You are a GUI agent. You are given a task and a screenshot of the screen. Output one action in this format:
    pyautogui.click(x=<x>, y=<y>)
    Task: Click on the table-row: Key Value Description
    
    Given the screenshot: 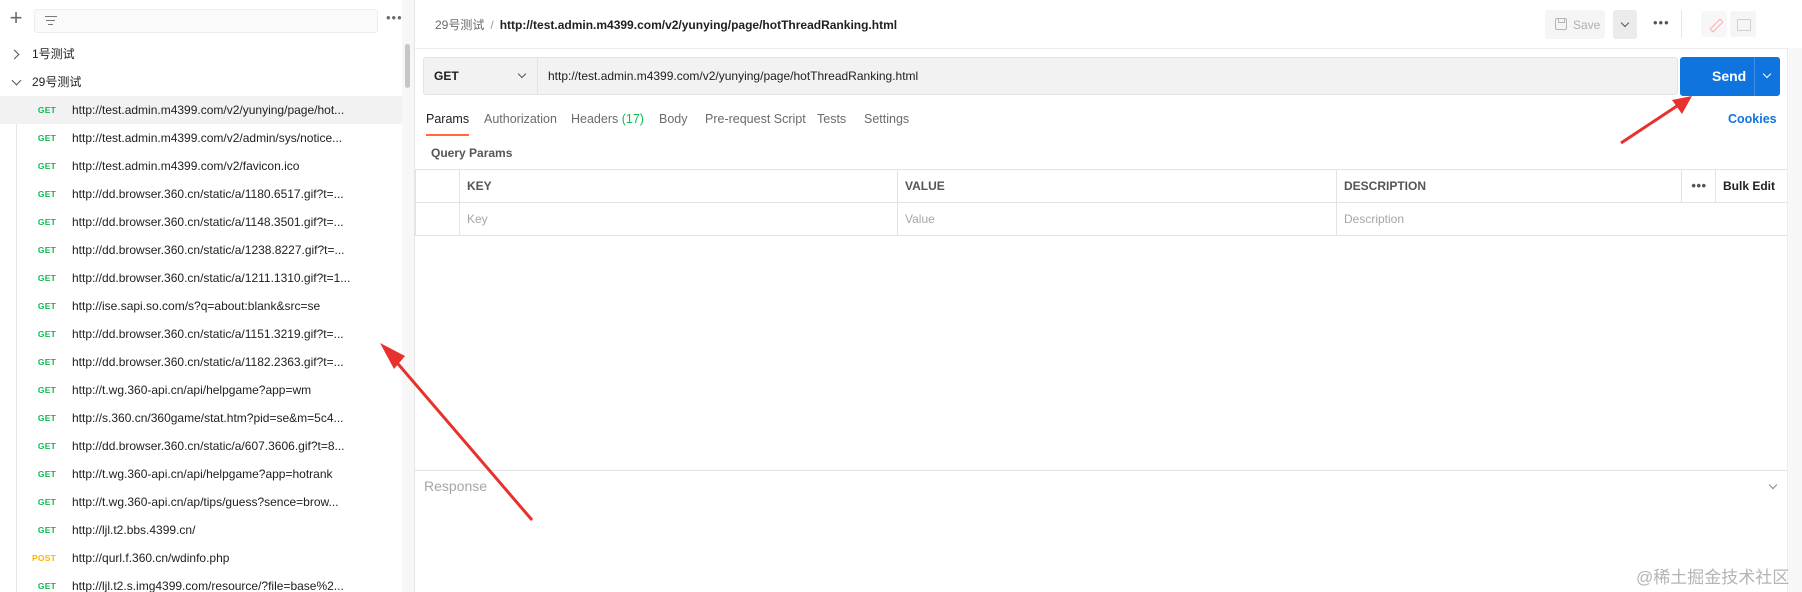 What is the action you would take?
    pyautogui.click(x=1101, y=219)
    